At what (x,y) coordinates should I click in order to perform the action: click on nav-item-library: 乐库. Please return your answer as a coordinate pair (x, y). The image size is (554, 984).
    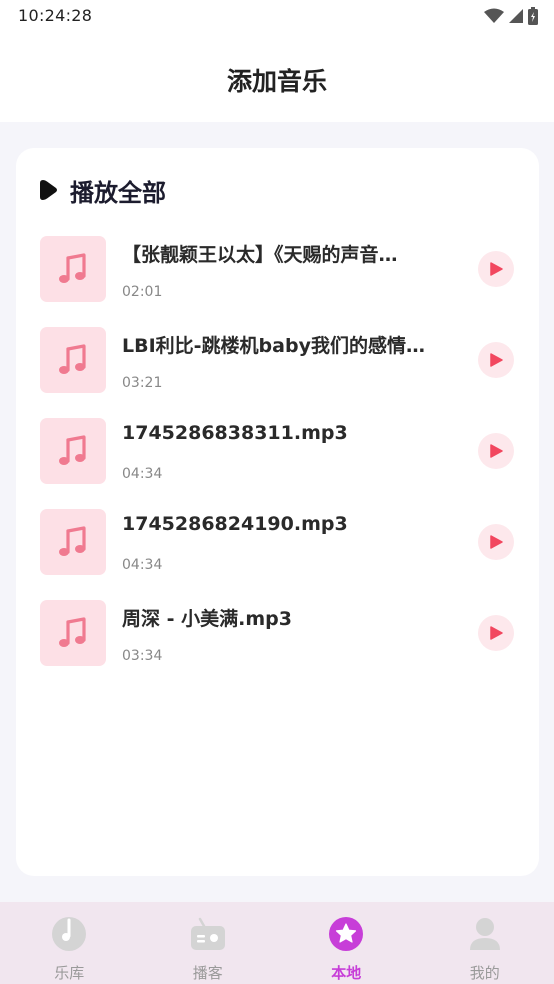
    Looking at the image, I should click on (69, 943).